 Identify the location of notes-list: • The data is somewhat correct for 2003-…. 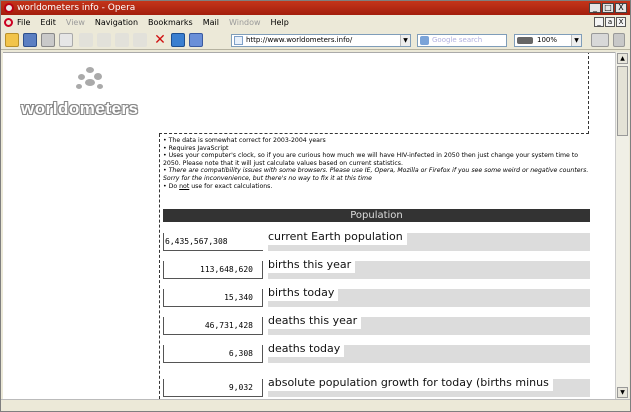
(378, 163).